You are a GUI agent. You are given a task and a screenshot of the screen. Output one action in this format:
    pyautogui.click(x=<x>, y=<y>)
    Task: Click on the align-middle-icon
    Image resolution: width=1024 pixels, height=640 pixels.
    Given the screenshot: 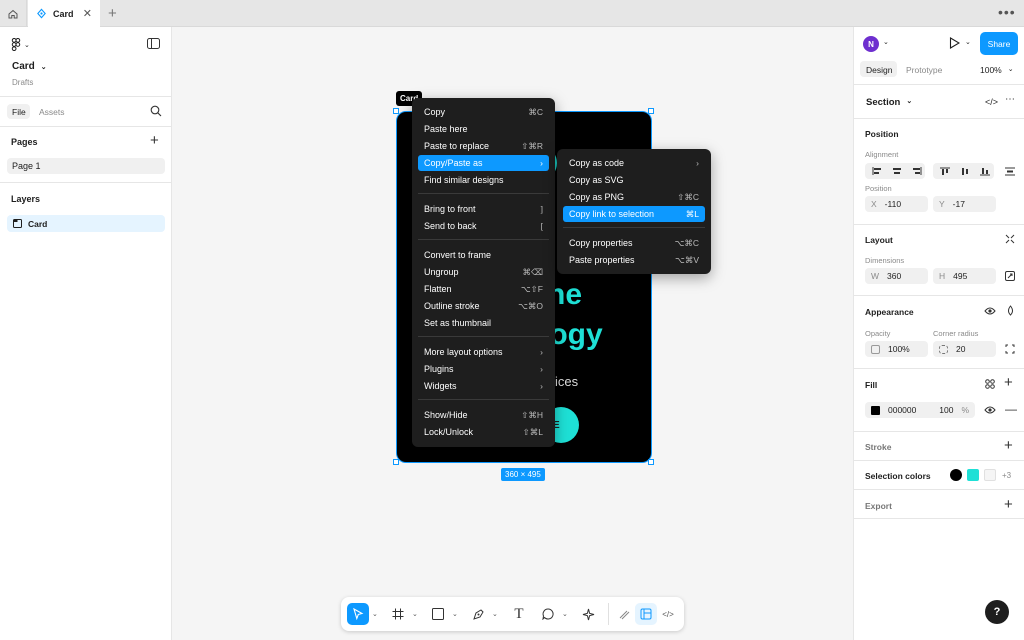 What is the action you would take?
    pyautogui.click(x=965, y=171)
    